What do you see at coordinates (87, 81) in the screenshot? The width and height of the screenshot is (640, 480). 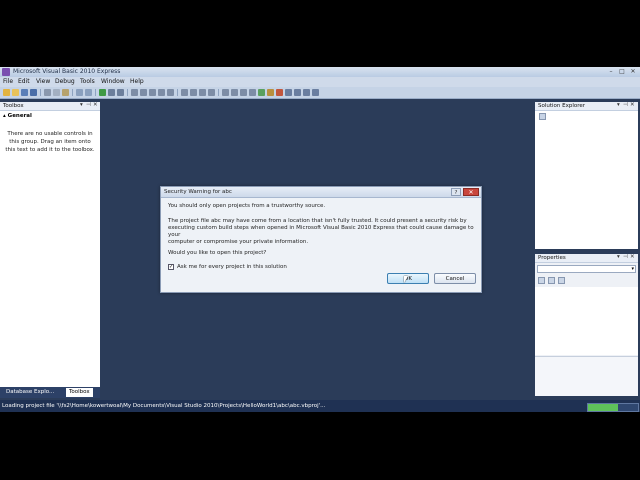 I see `menu-tools: Tools` at bounding box center [87, 81].